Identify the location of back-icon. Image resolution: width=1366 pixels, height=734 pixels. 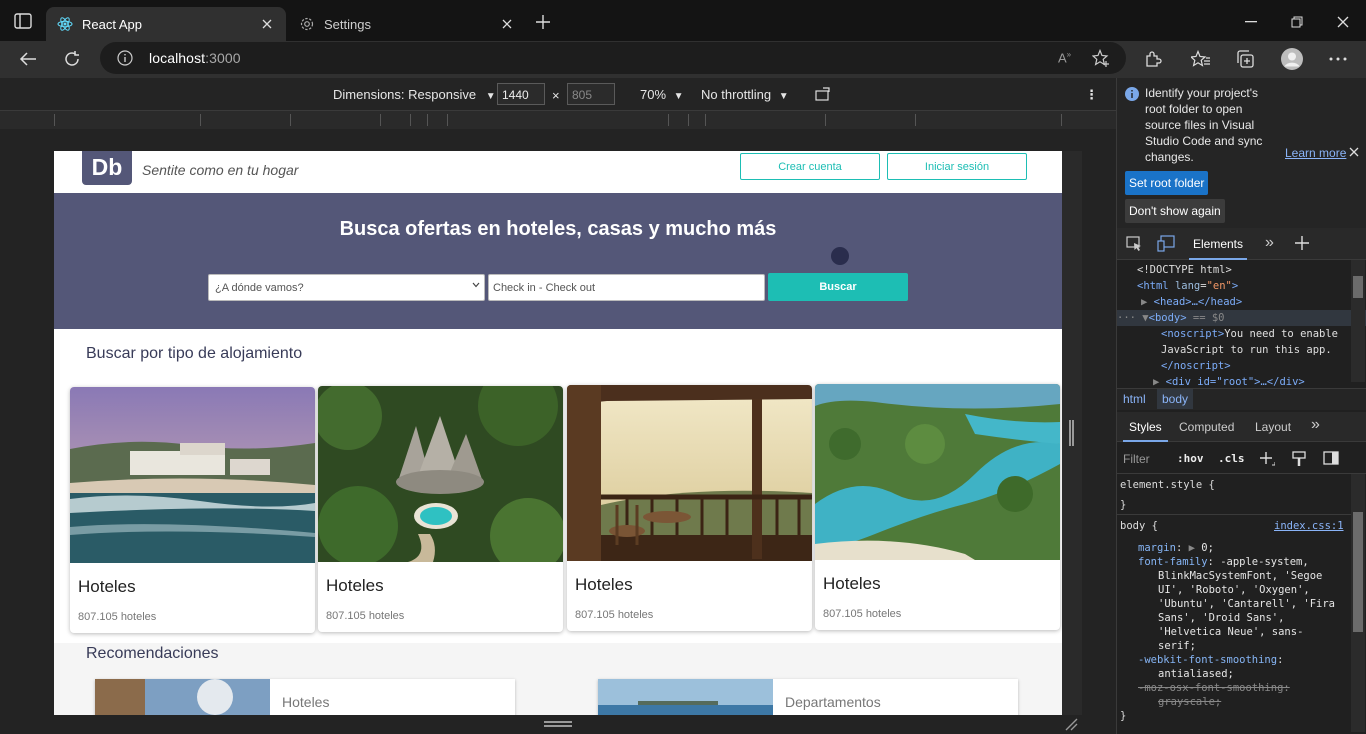
(28, 59).